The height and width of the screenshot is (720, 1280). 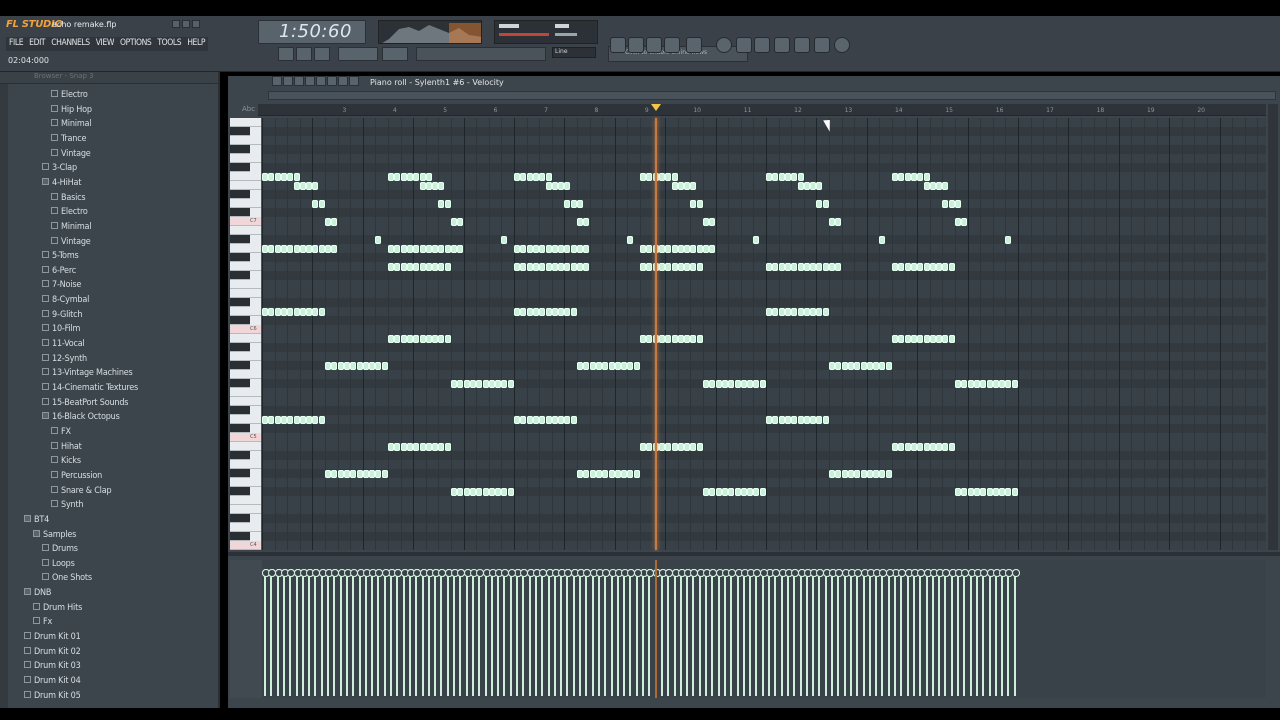 What do you see at coordinates (481, 54) in the screenshot?
I see `recording-options` at bounding box center [481, 54].